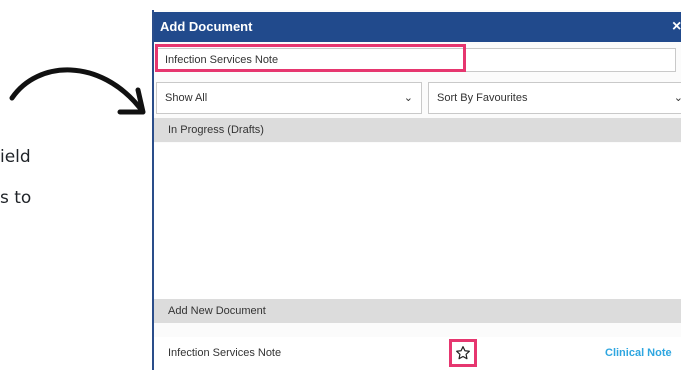 This screenshot has height=371, width=681. I want to click on document-name: Infection Services Note, so click(225, 353).